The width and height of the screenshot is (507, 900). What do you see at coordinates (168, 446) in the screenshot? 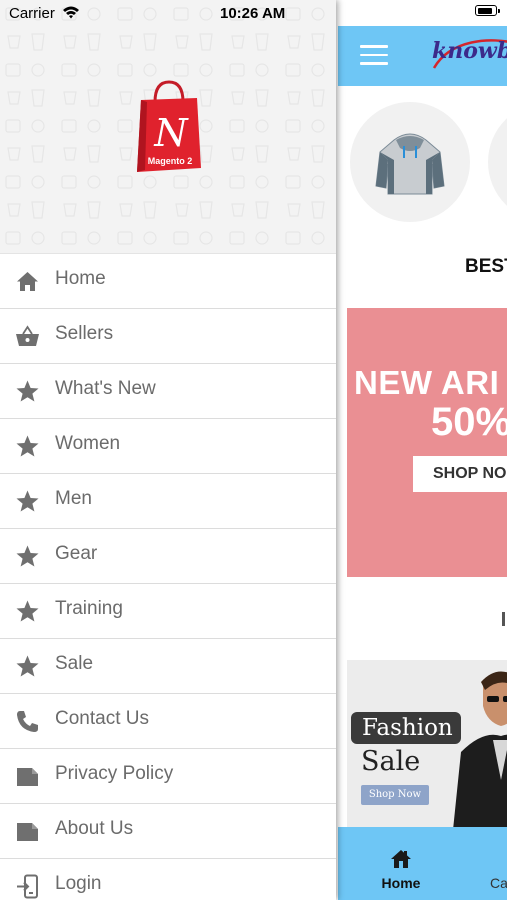
I see `menu-item-women: Women` at bounding box center [168, 446].